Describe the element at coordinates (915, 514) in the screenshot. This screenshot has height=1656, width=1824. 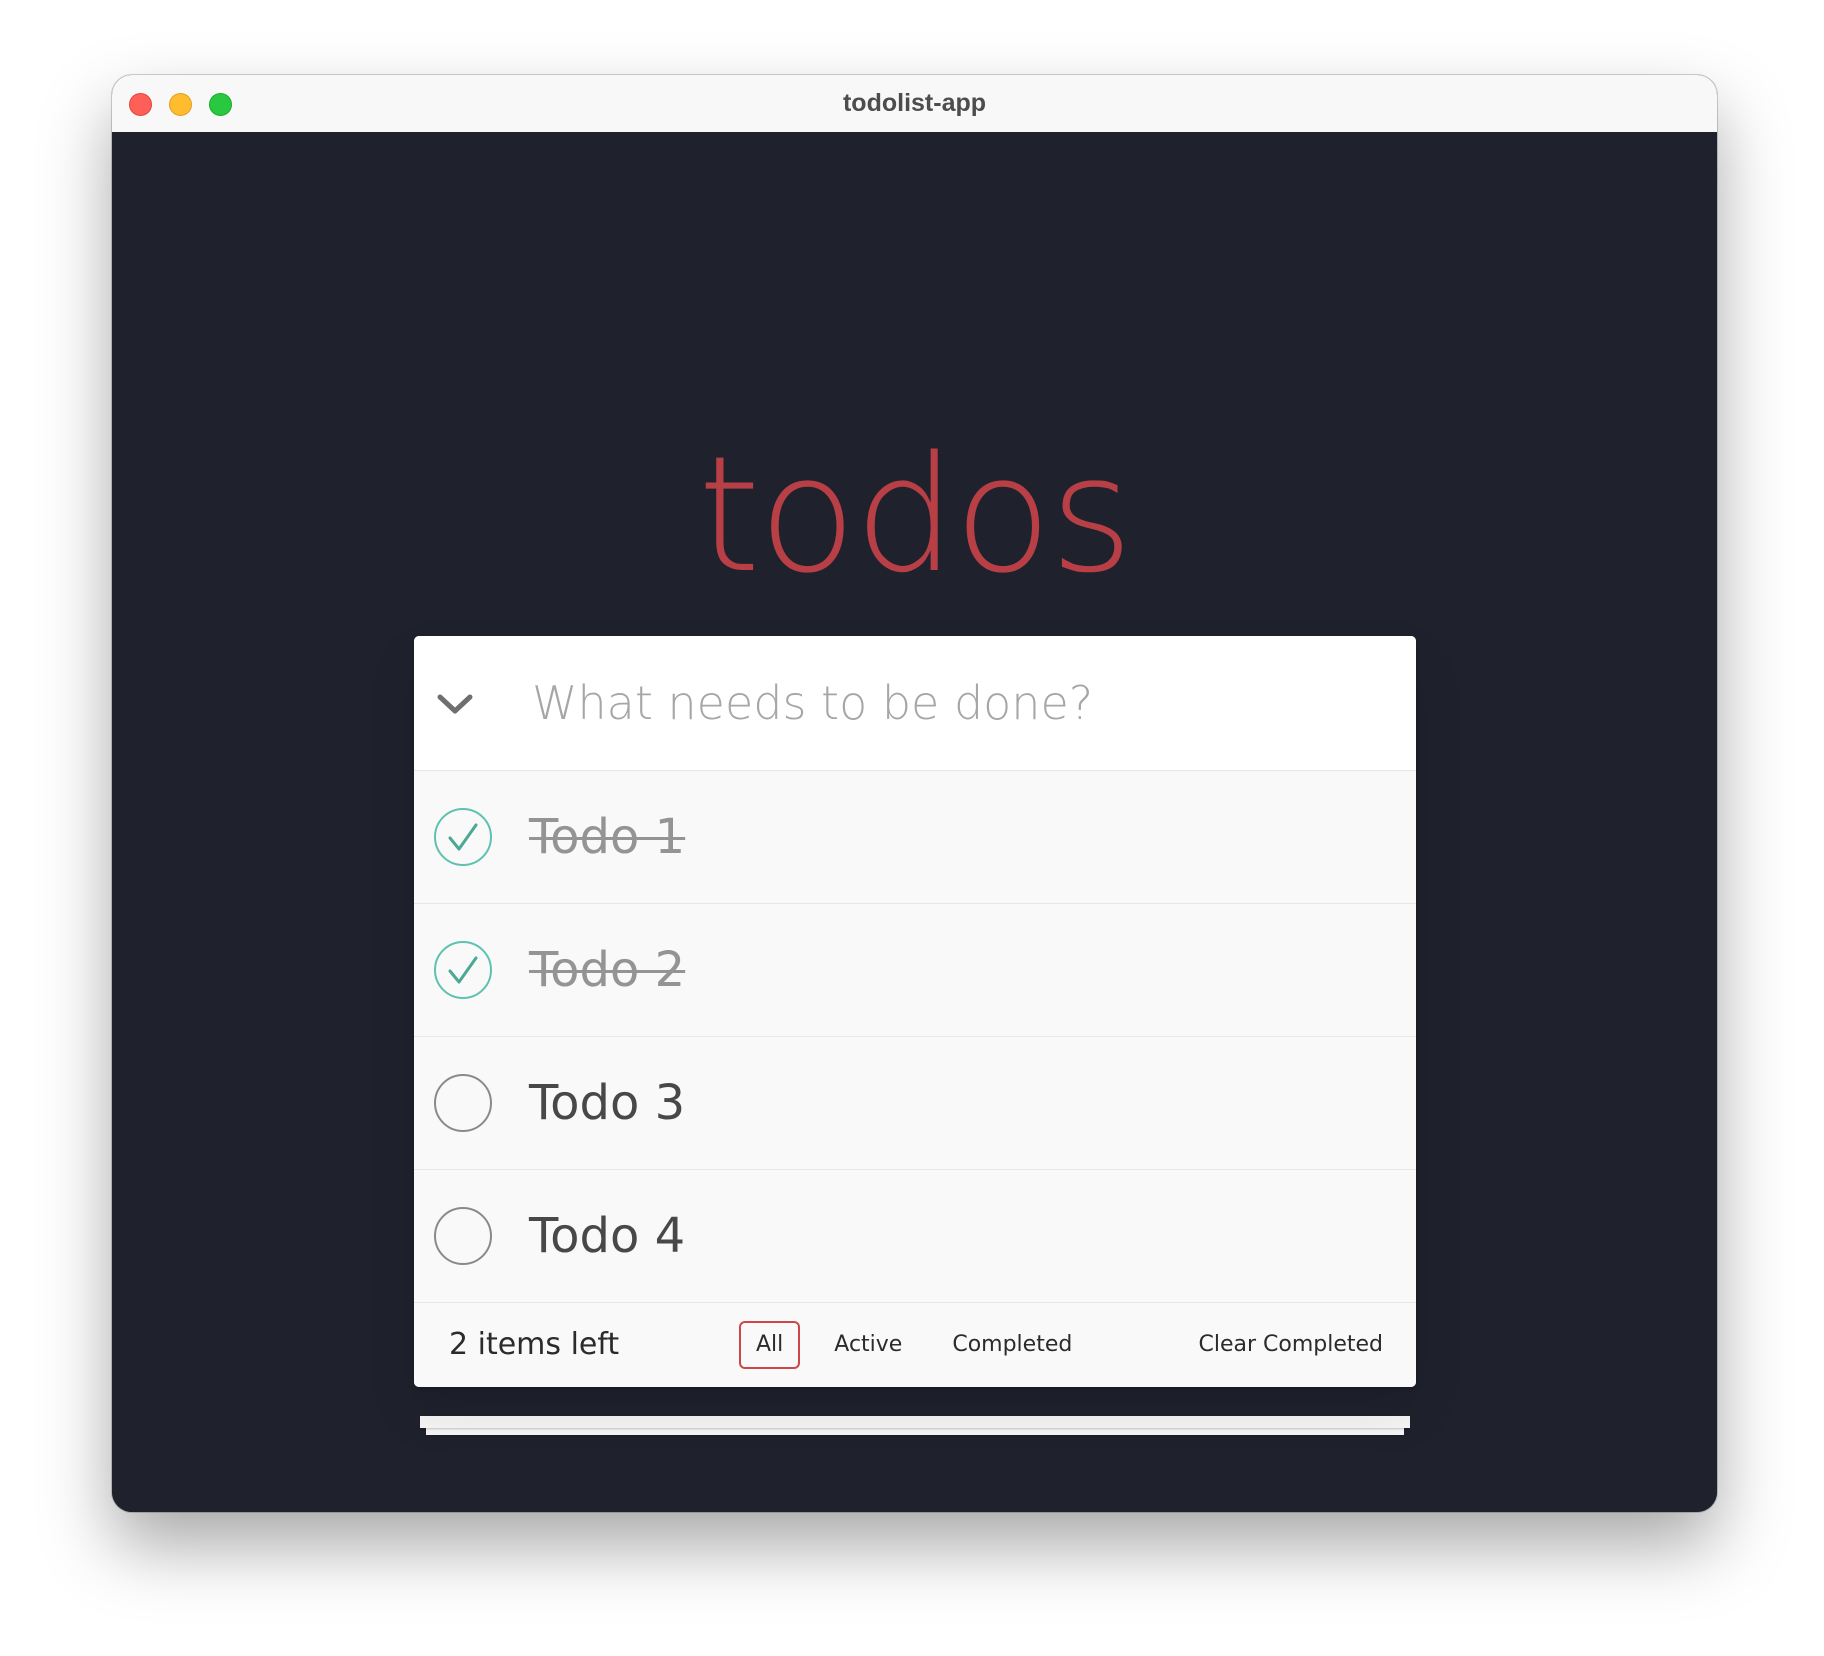
I see `app-heading: todos` at that location.